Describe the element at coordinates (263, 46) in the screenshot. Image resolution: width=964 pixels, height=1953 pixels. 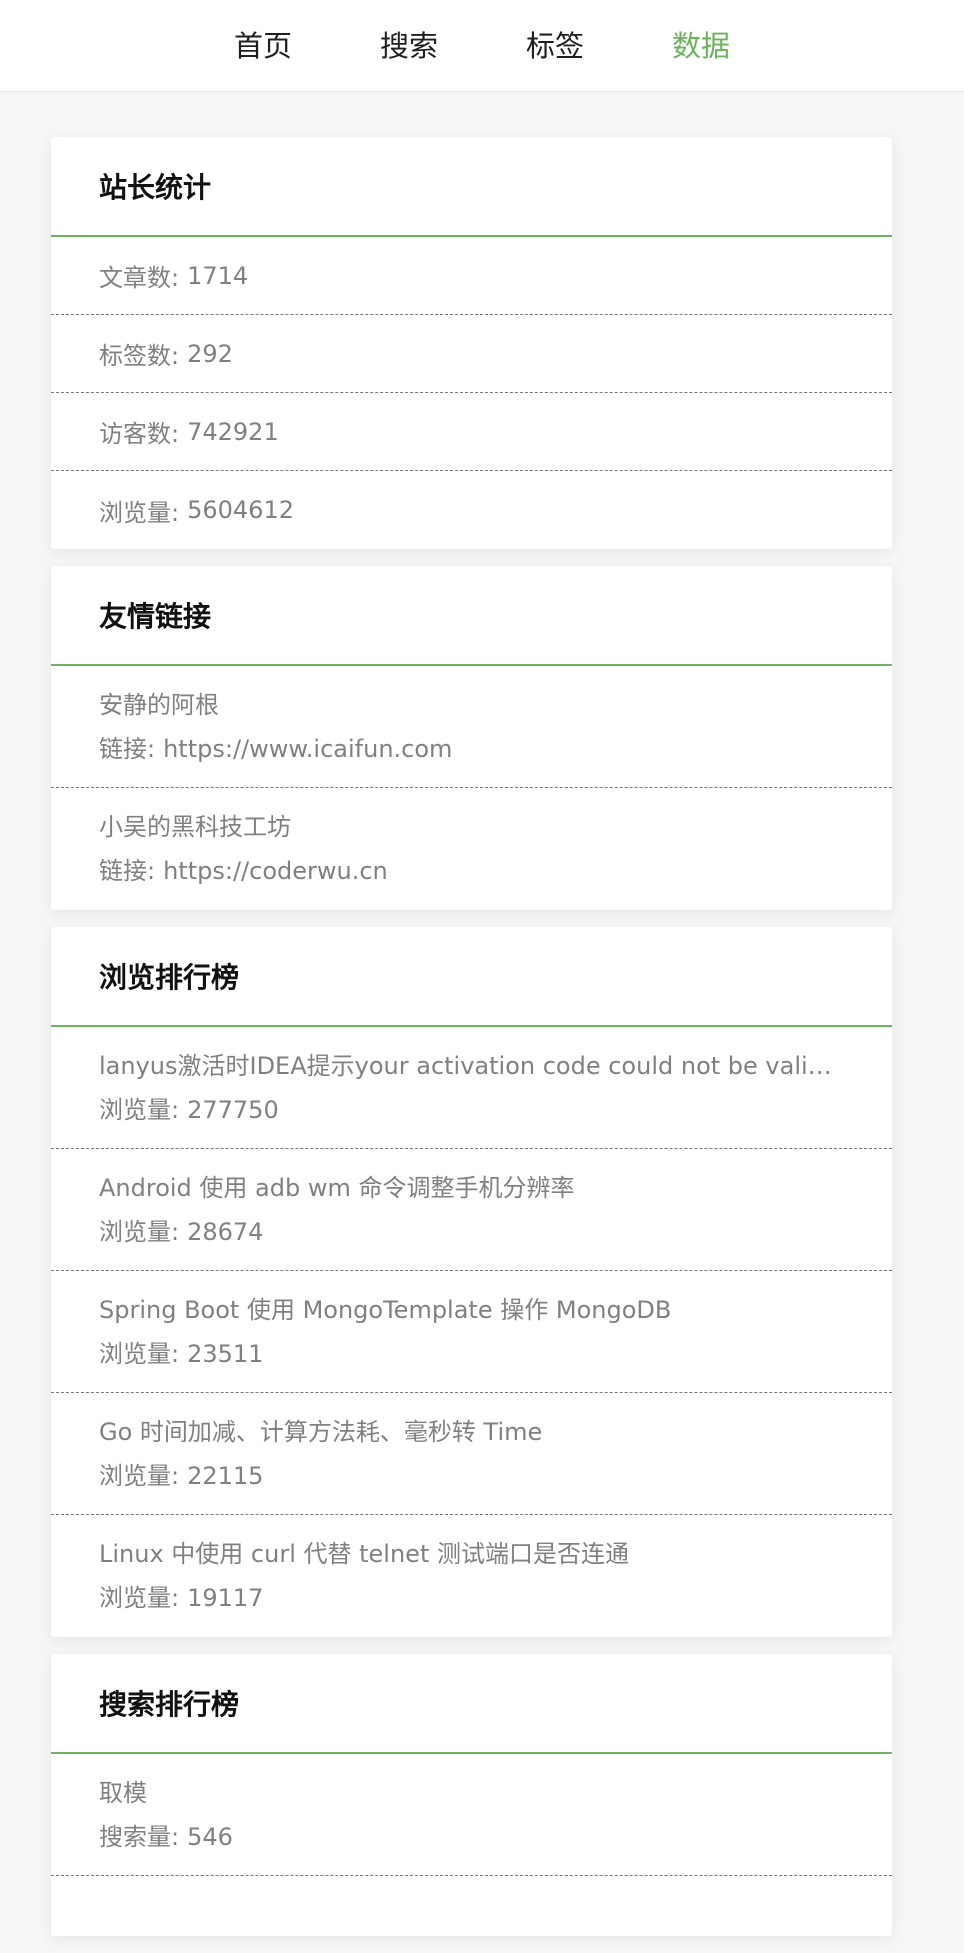
I see `nav-home: 首页` at that location.